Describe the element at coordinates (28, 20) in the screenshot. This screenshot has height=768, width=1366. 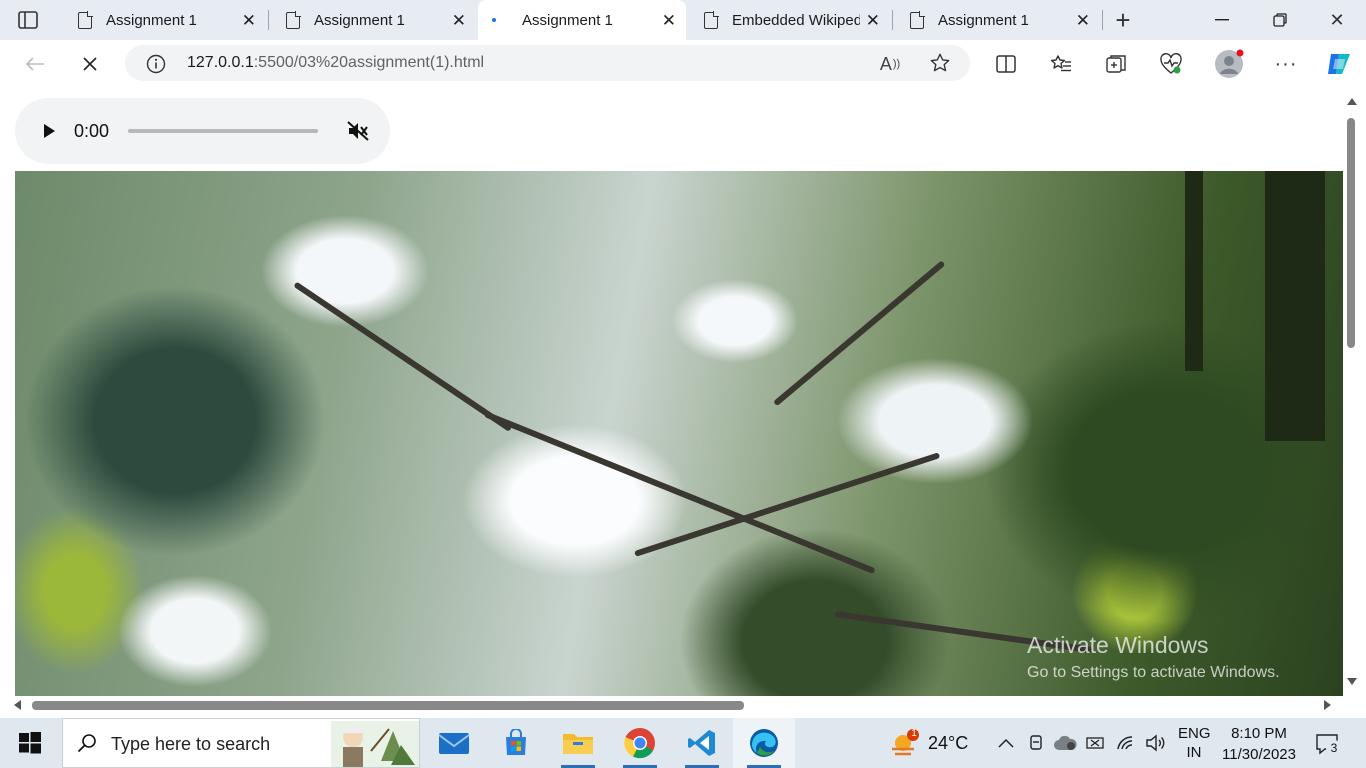
I see `tab-actions-icon` at that location.